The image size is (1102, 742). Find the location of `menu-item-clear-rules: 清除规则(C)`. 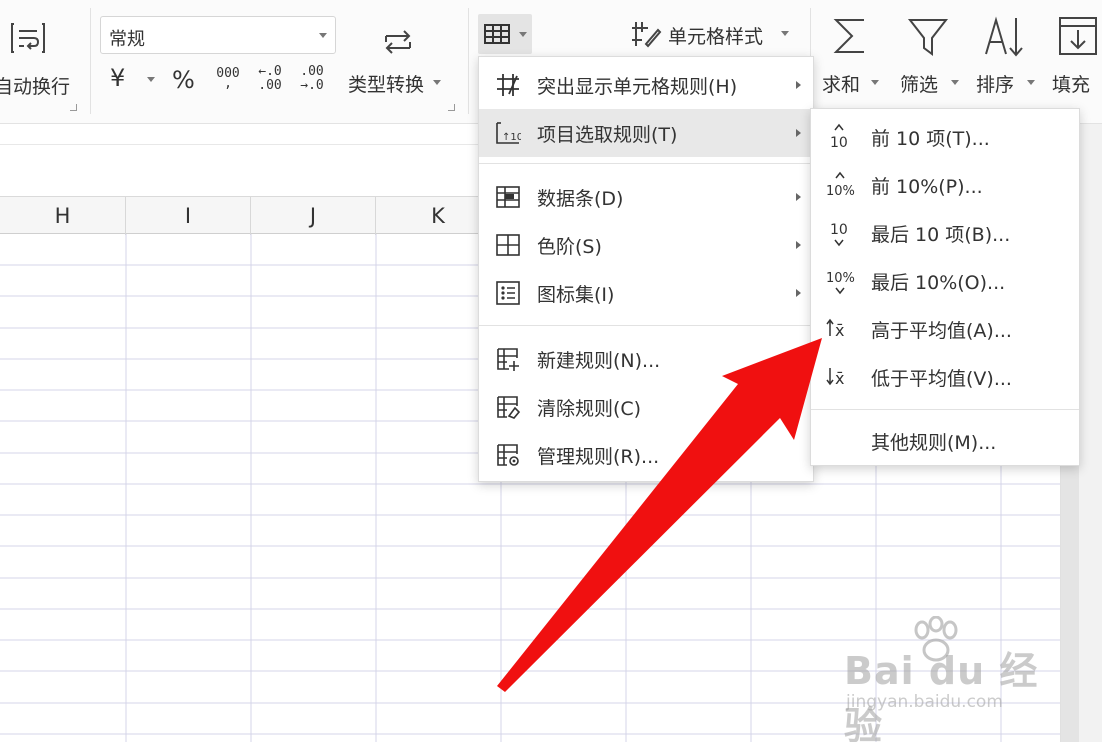

menu-item-clear-rules: 清除规则(C) is located at coordinates (646, 407).